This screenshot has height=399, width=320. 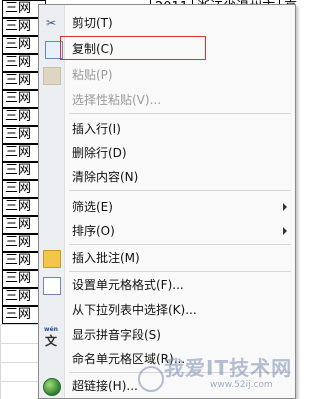 I want to click on menu-item-label: 删除行(D), so click(x=99, y=153).